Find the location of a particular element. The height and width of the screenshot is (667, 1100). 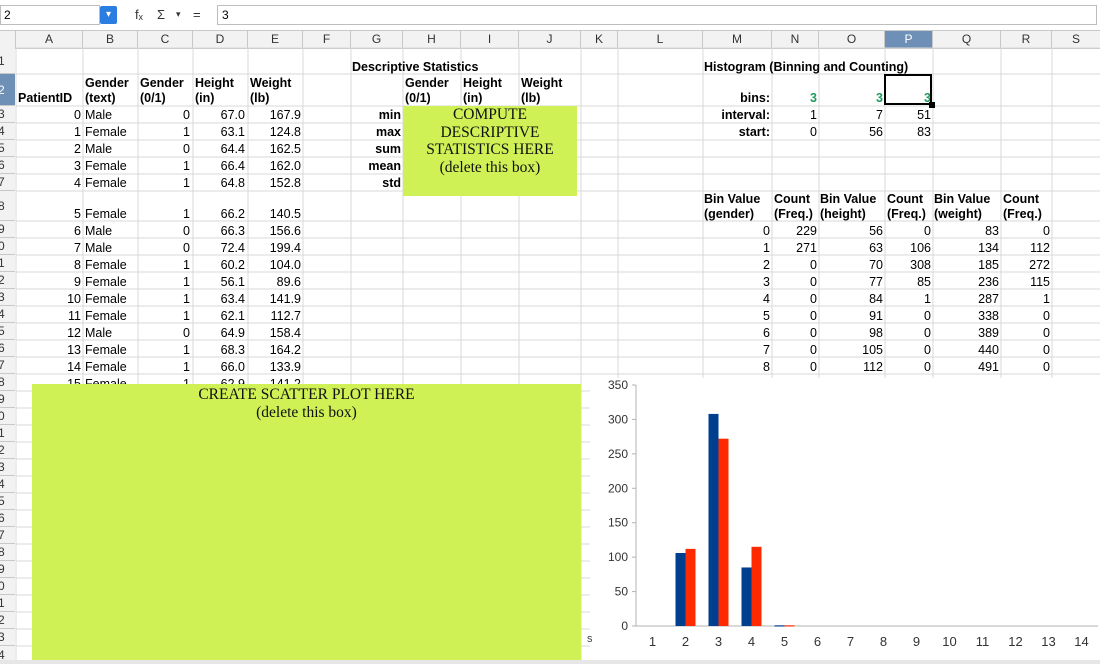

column-header-j: J is located at coordinates (550, 39).